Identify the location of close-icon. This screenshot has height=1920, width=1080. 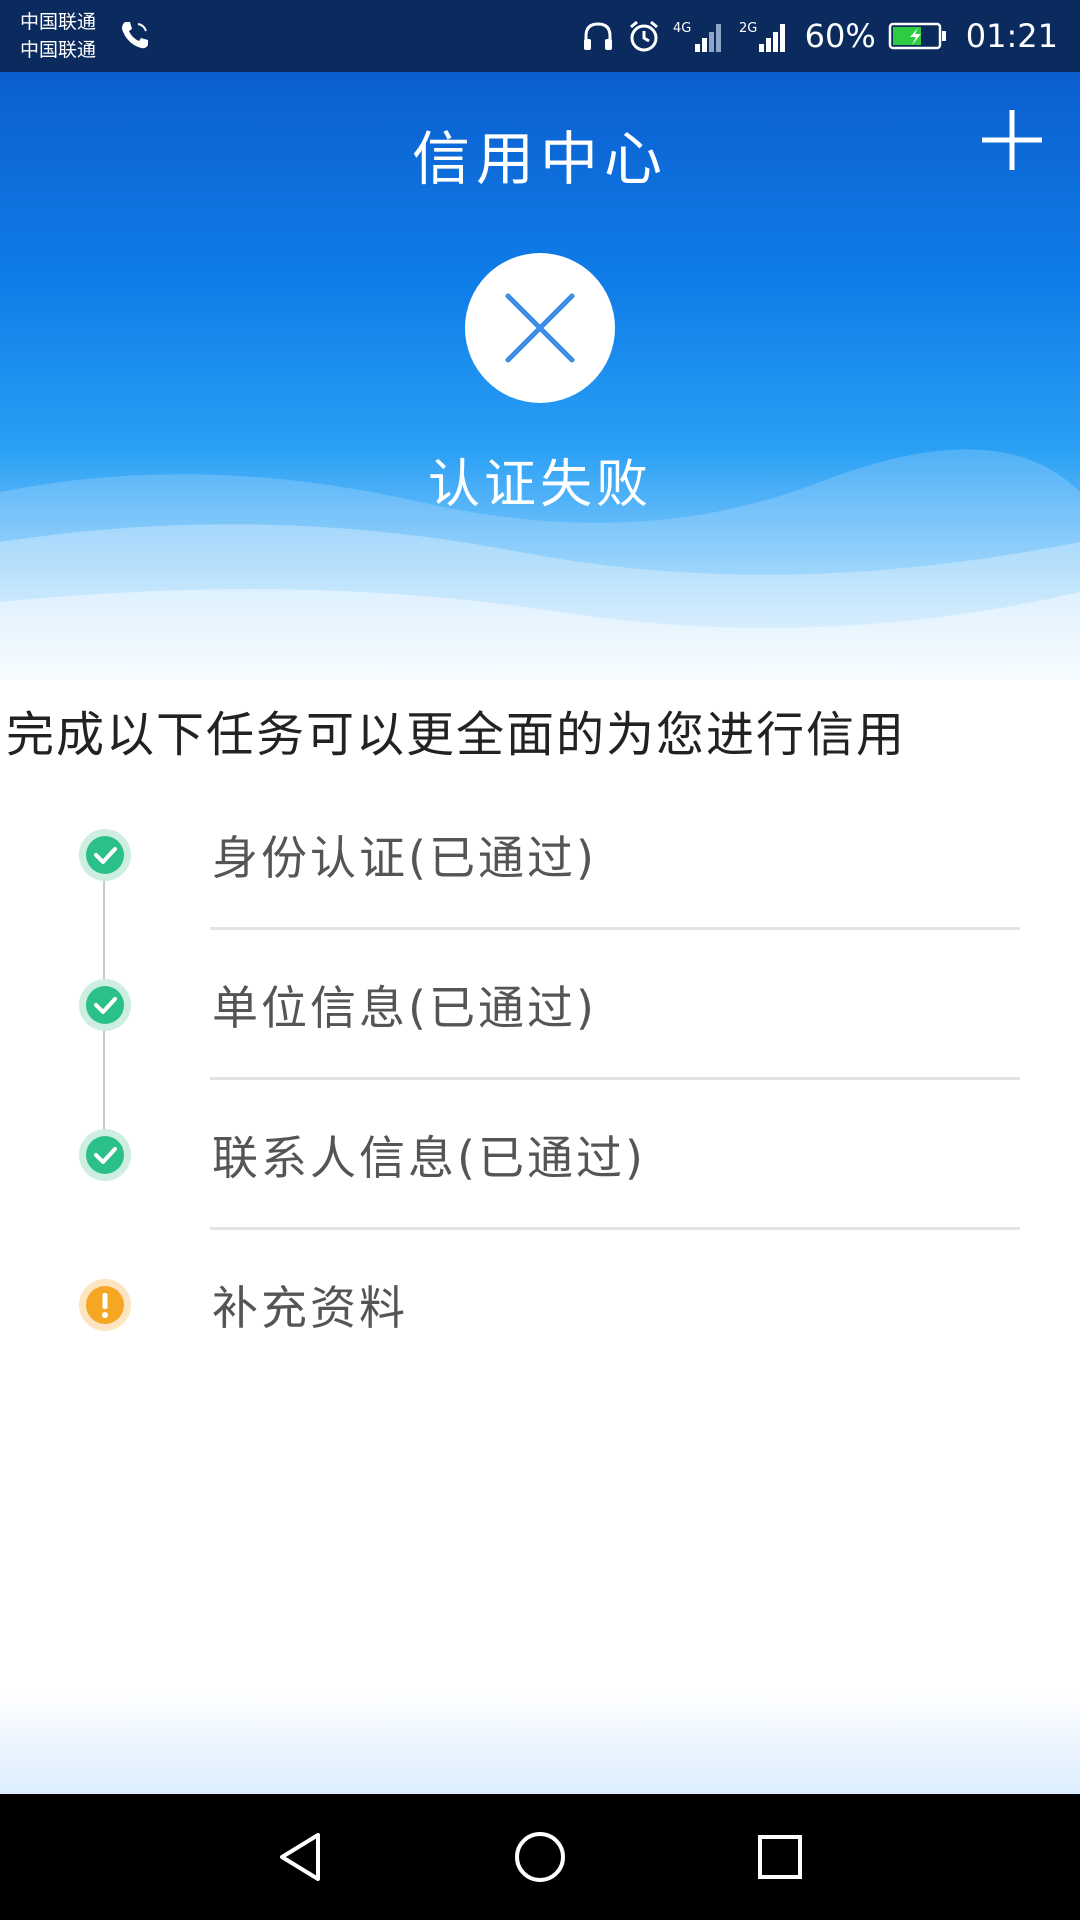
(540, 328).